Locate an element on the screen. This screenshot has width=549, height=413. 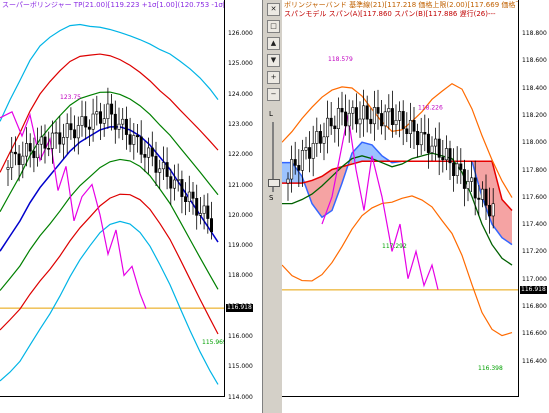
high-label-2: 118.226 is located at coordinates (430, 107).